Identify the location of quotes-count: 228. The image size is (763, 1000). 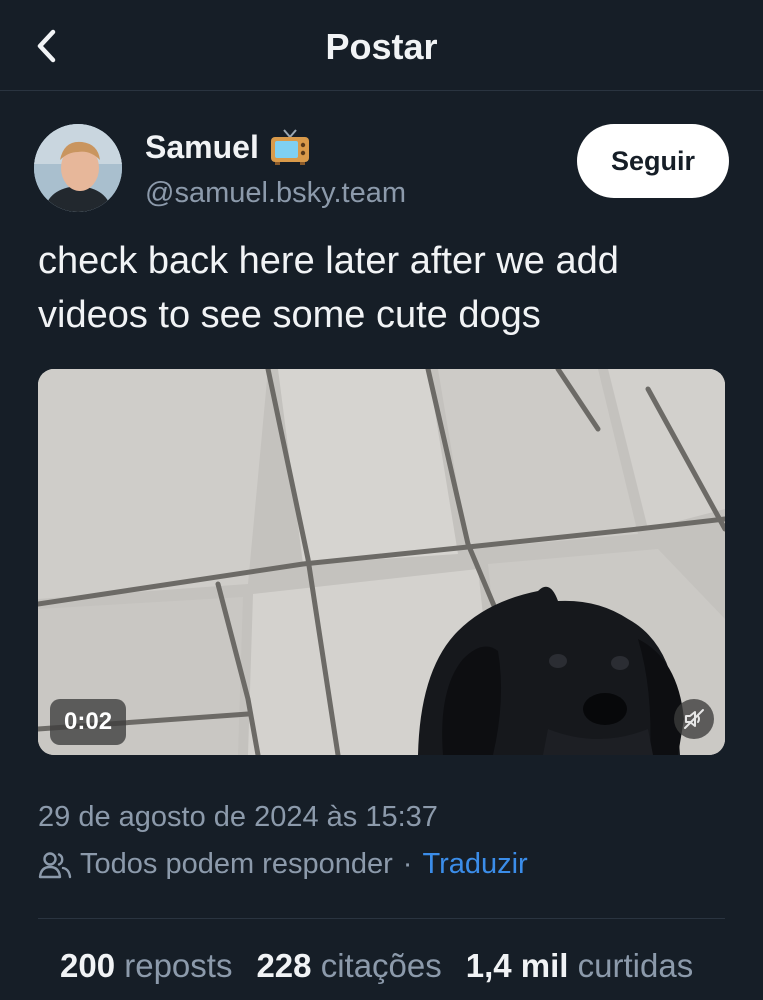
(284, 965).